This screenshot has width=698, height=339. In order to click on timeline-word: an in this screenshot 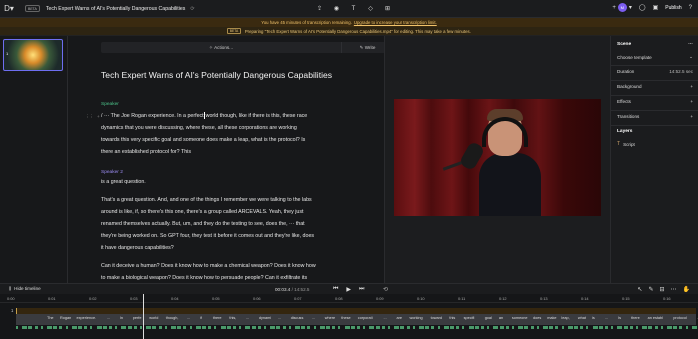, I will do `click(501, 318)`.